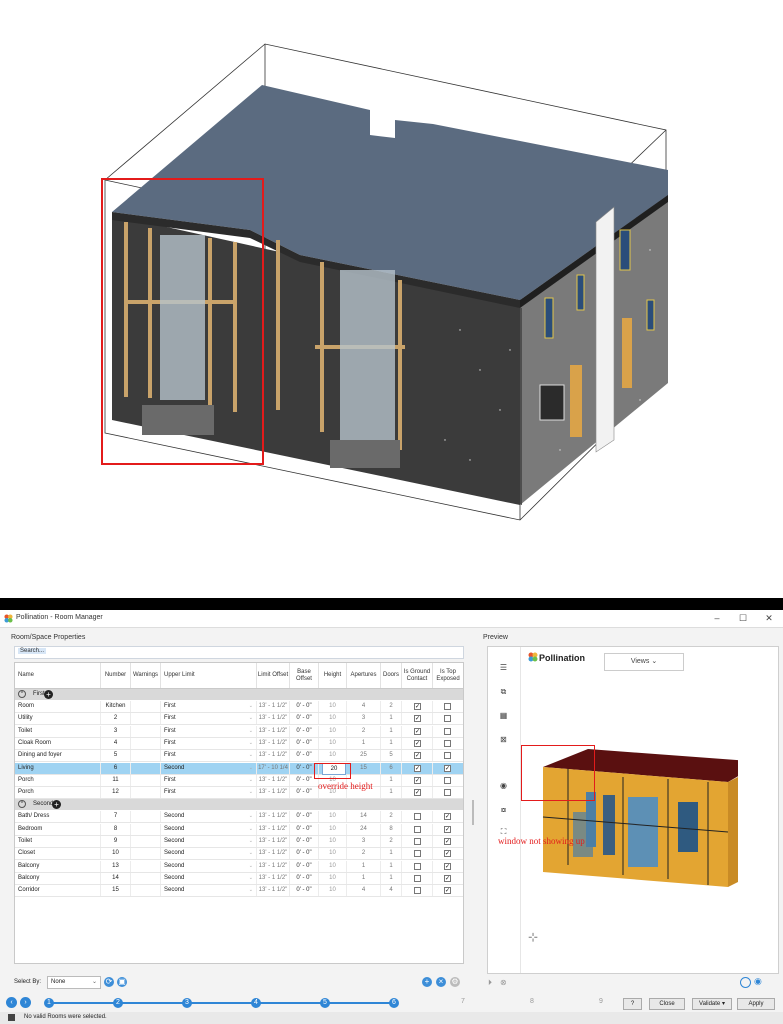 This screenshot has height=1024, width=783. Describe the element at coordinates (58, 731) in the screenshot. I see `cell-name: Toilet` at that location.